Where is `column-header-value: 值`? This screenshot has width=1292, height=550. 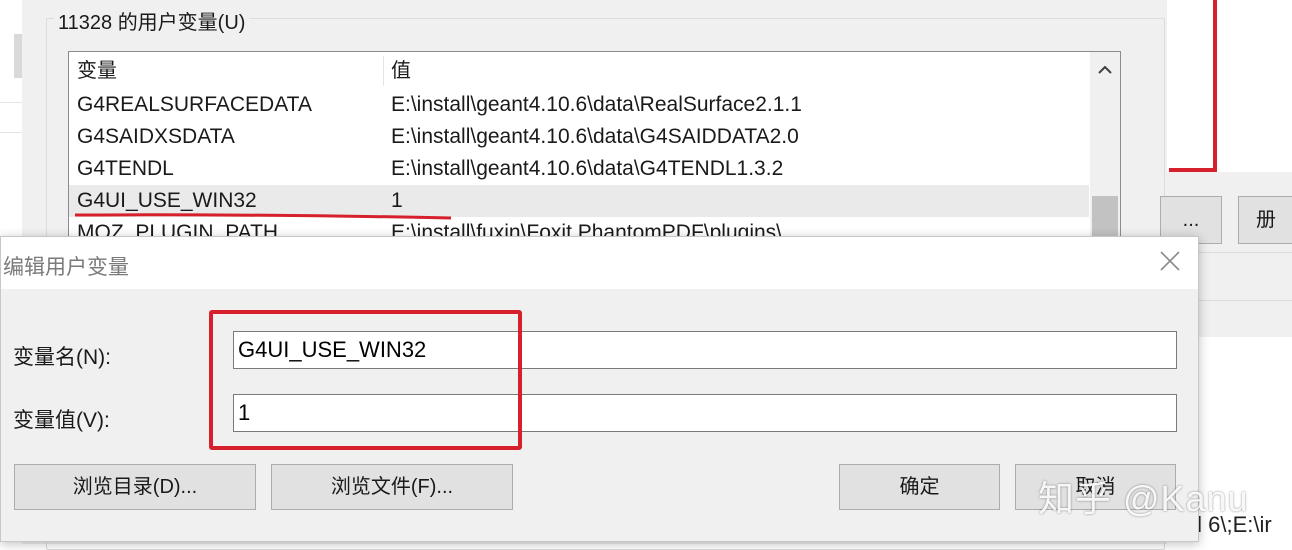 column-header-value: 值 is located at coordinates (397, 70).